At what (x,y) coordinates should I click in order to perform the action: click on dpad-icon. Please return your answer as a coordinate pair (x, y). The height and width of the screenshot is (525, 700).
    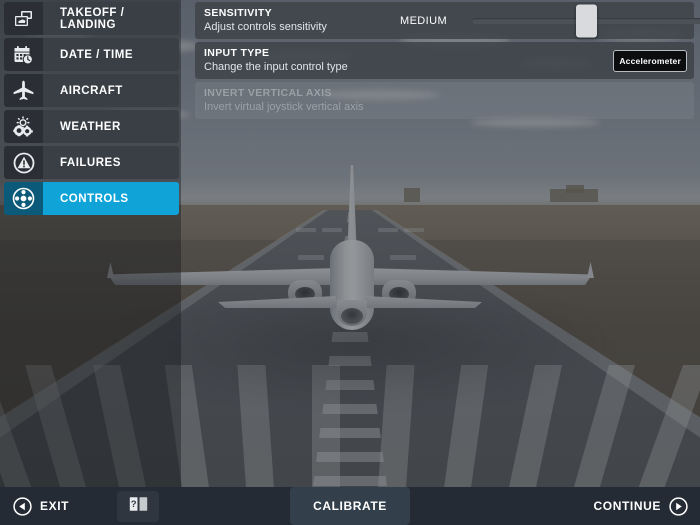
    Looking at the image, I should click on (23, 198).